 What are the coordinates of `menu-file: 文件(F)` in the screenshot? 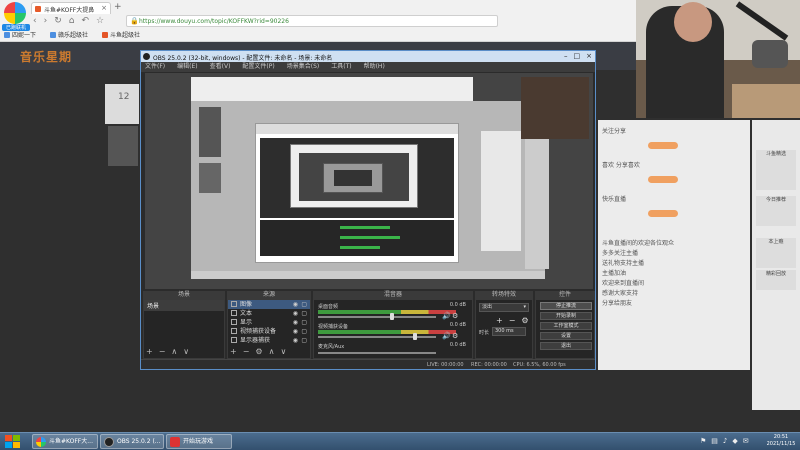 It's located at (155, 67).